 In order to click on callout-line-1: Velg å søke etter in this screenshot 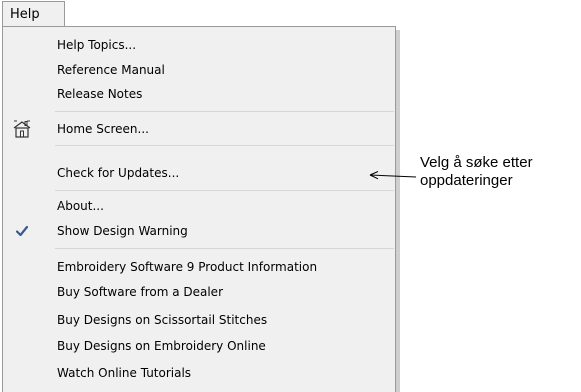, I will do `click(476, 162)`.